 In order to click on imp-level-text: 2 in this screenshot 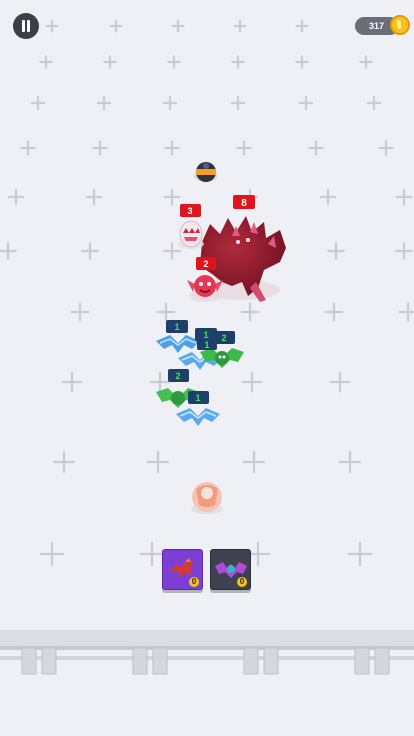, I will do `click(205, 264)`.